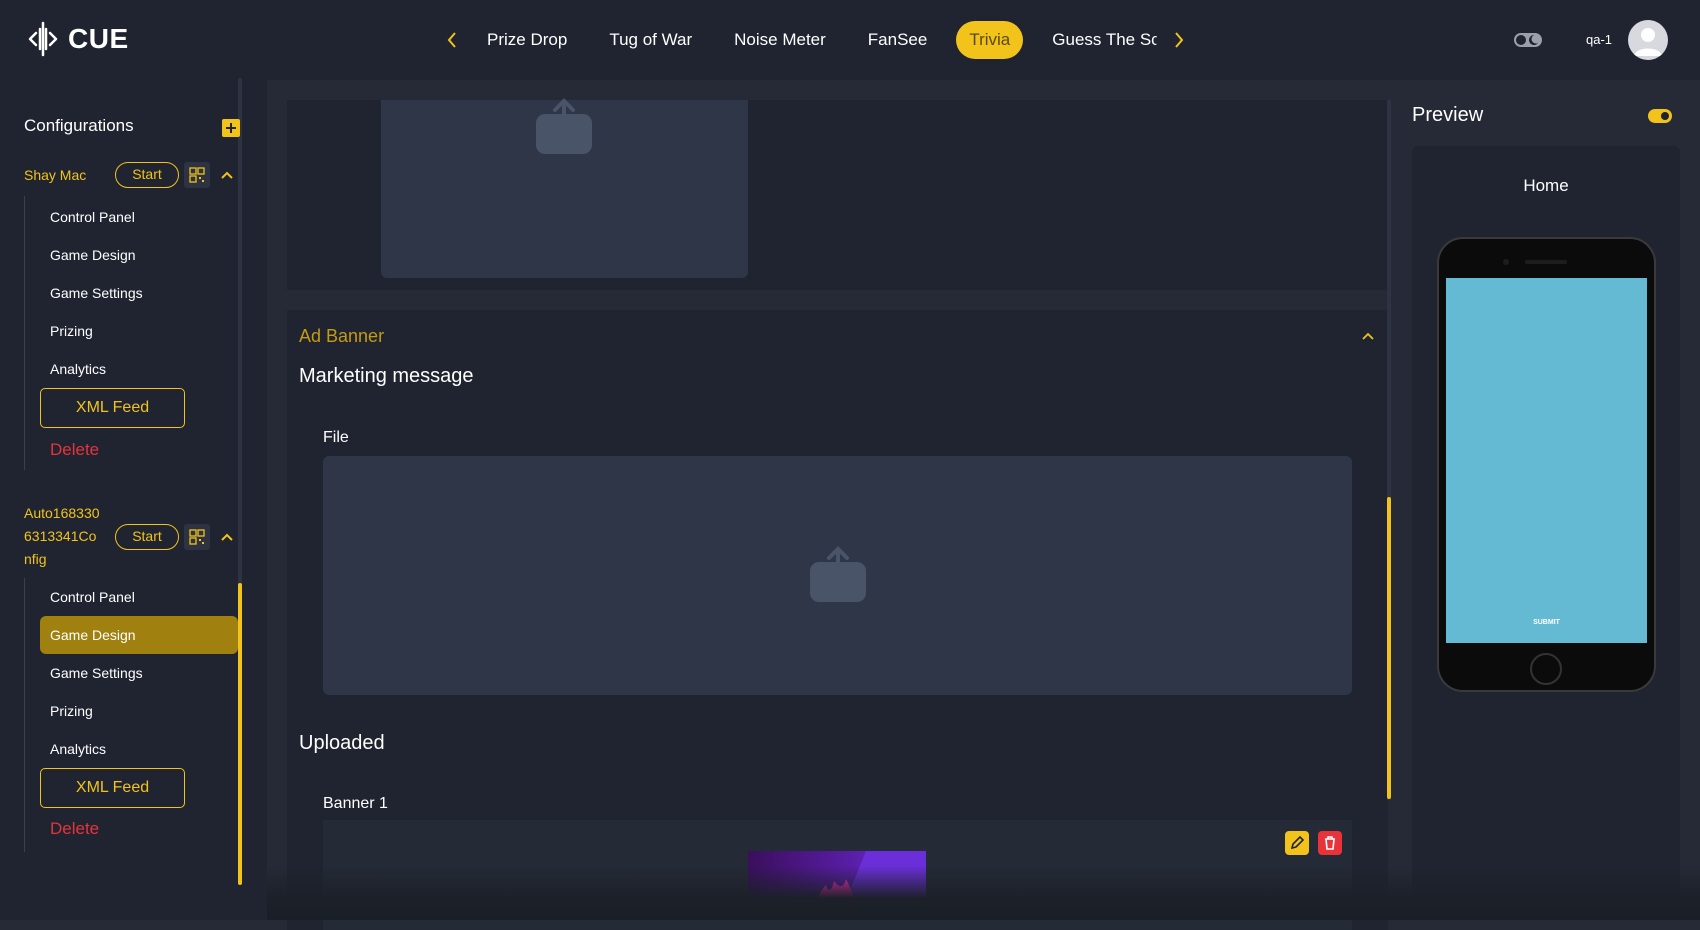  I want to click on config-name-line: Auto168330, so click(62, 513).